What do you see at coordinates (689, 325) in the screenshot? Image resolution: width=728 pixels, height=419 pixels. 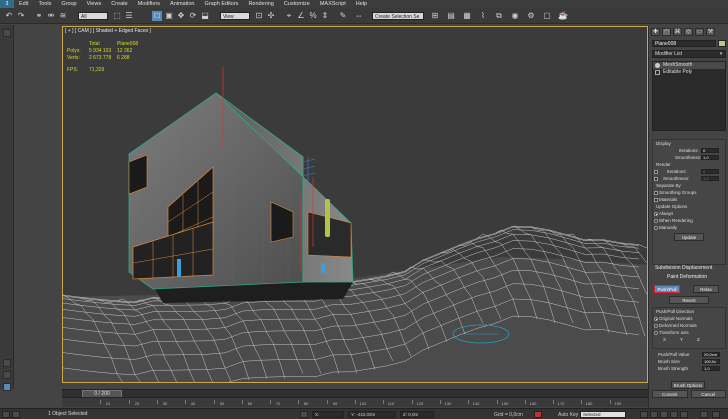 I see `deformed-normals-row: Deformed Normals` at bounding box center [689, 325].